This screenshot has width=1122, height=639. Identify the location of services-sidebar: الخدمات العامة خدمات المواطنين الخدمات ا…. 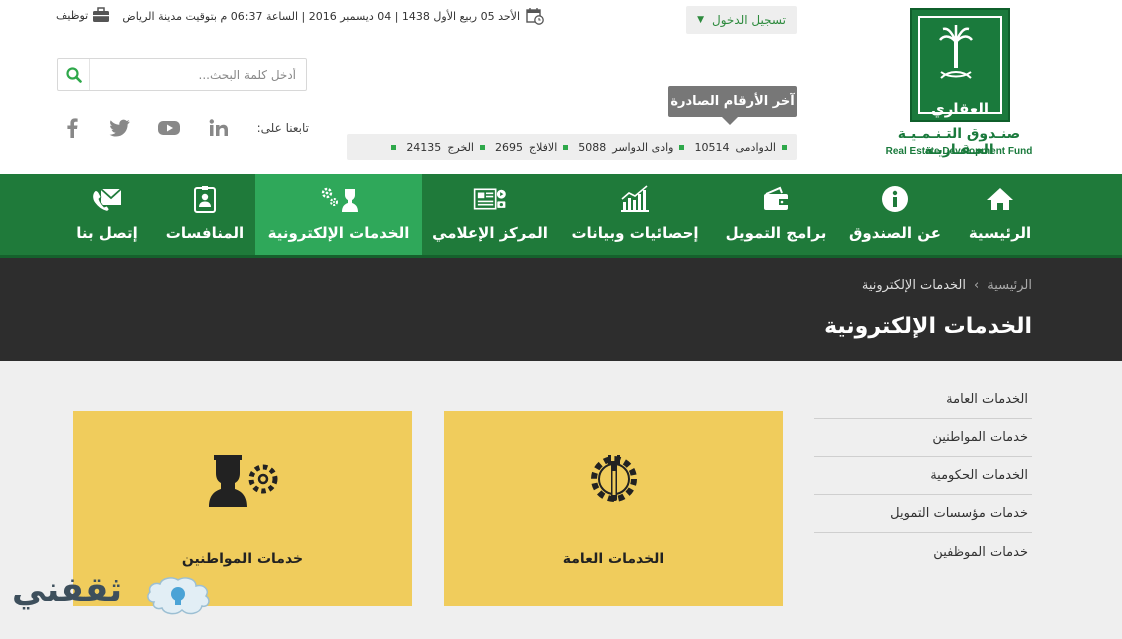
(923, 476).